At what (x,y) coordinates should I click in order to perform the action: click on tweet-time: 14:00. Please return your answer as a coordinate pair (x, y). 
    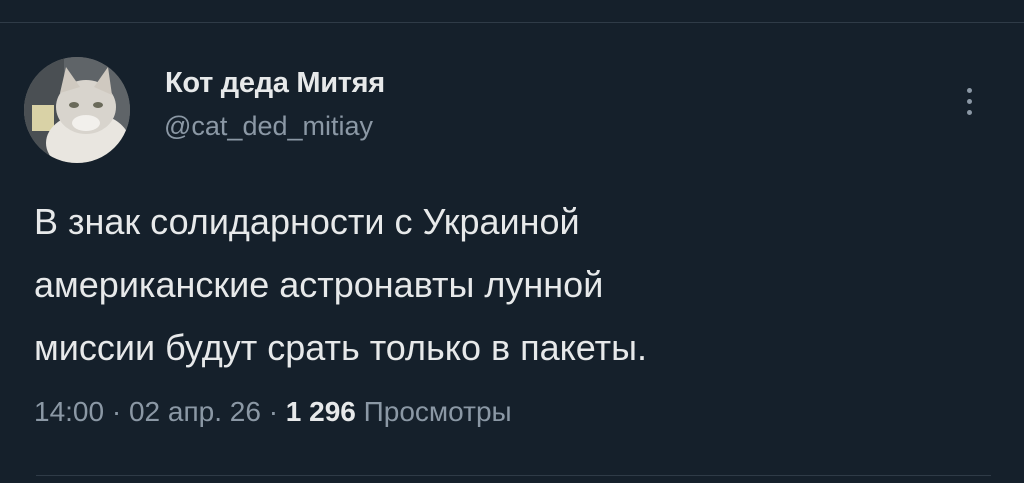
    Looking at the image, I should click on (69, 411).